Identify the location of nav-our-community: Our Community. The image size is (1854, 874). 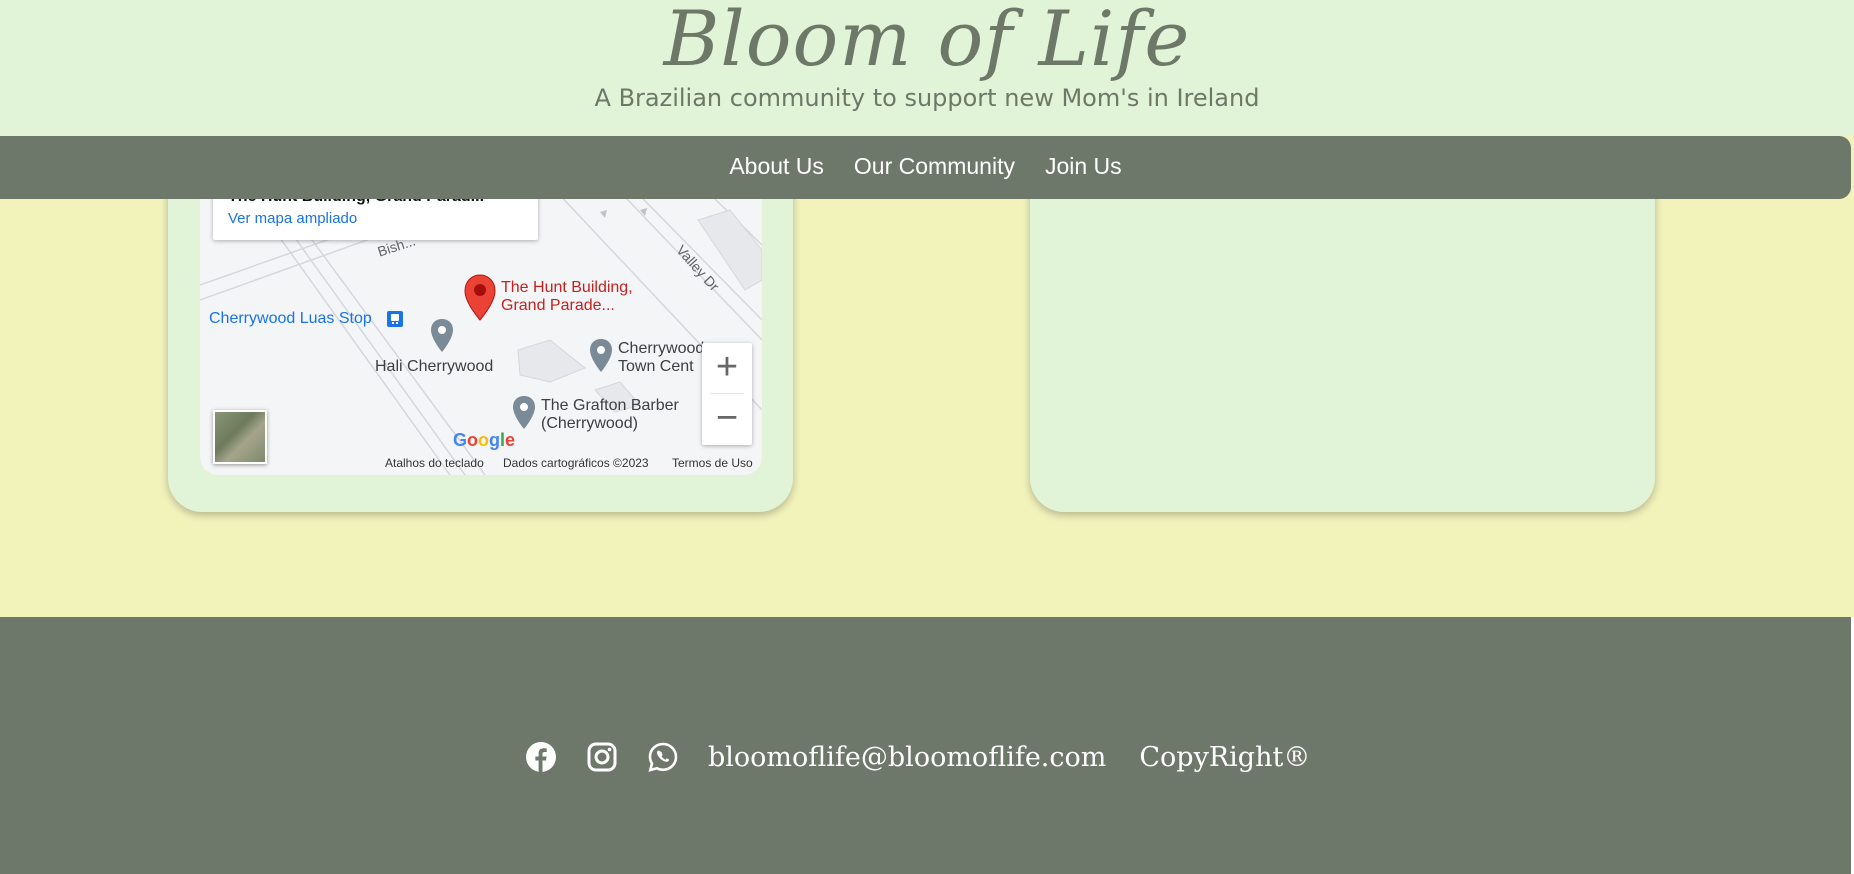
(934, 166).